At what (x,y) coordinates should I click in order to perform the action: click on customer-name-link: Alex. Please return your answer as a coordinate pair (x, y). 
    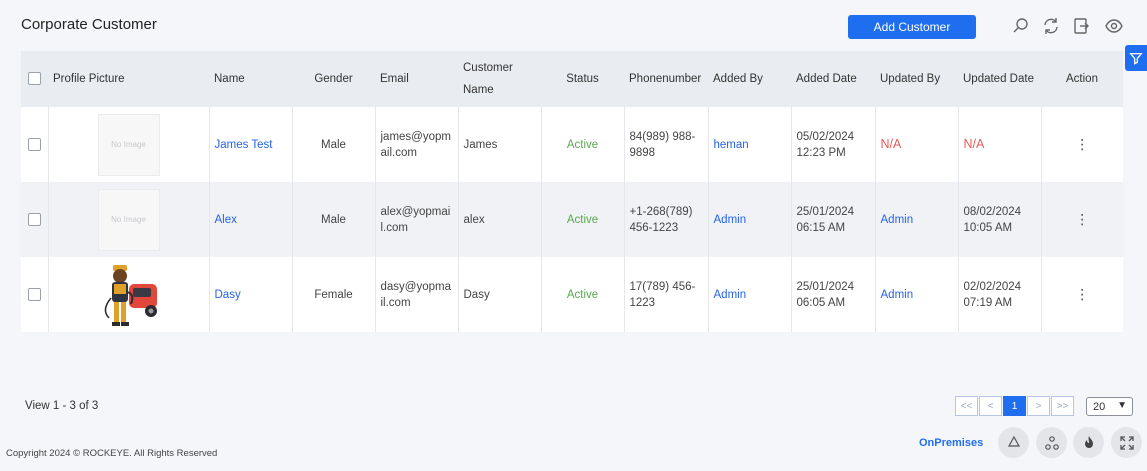
    Looking at the image, I should click on (226, 220).